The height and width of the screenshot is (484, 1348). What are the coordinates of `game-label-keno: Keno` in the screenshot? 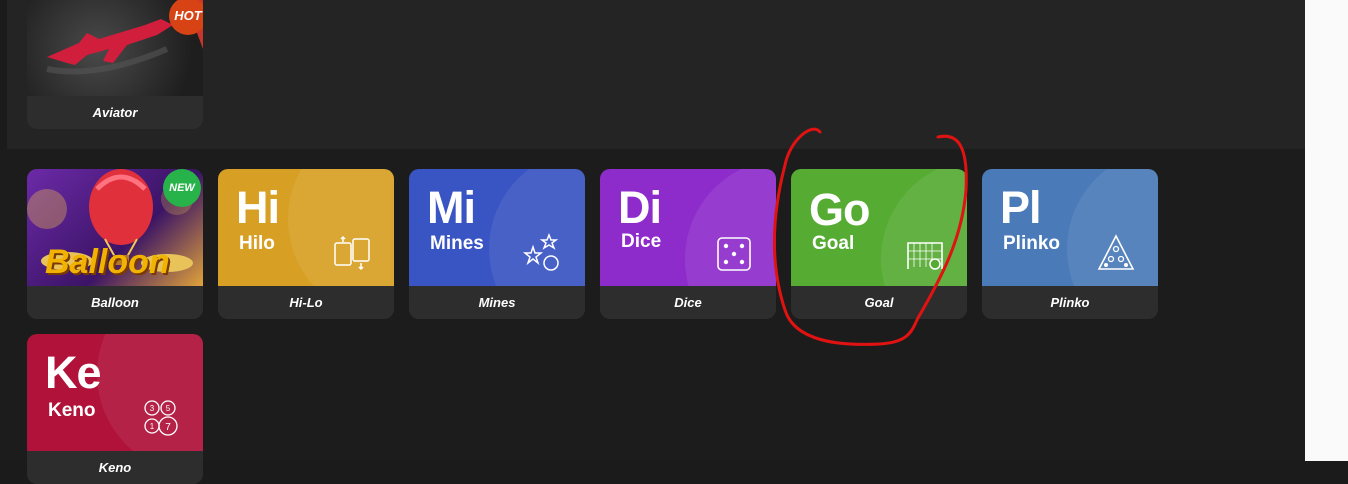 It's located at (115, 467).